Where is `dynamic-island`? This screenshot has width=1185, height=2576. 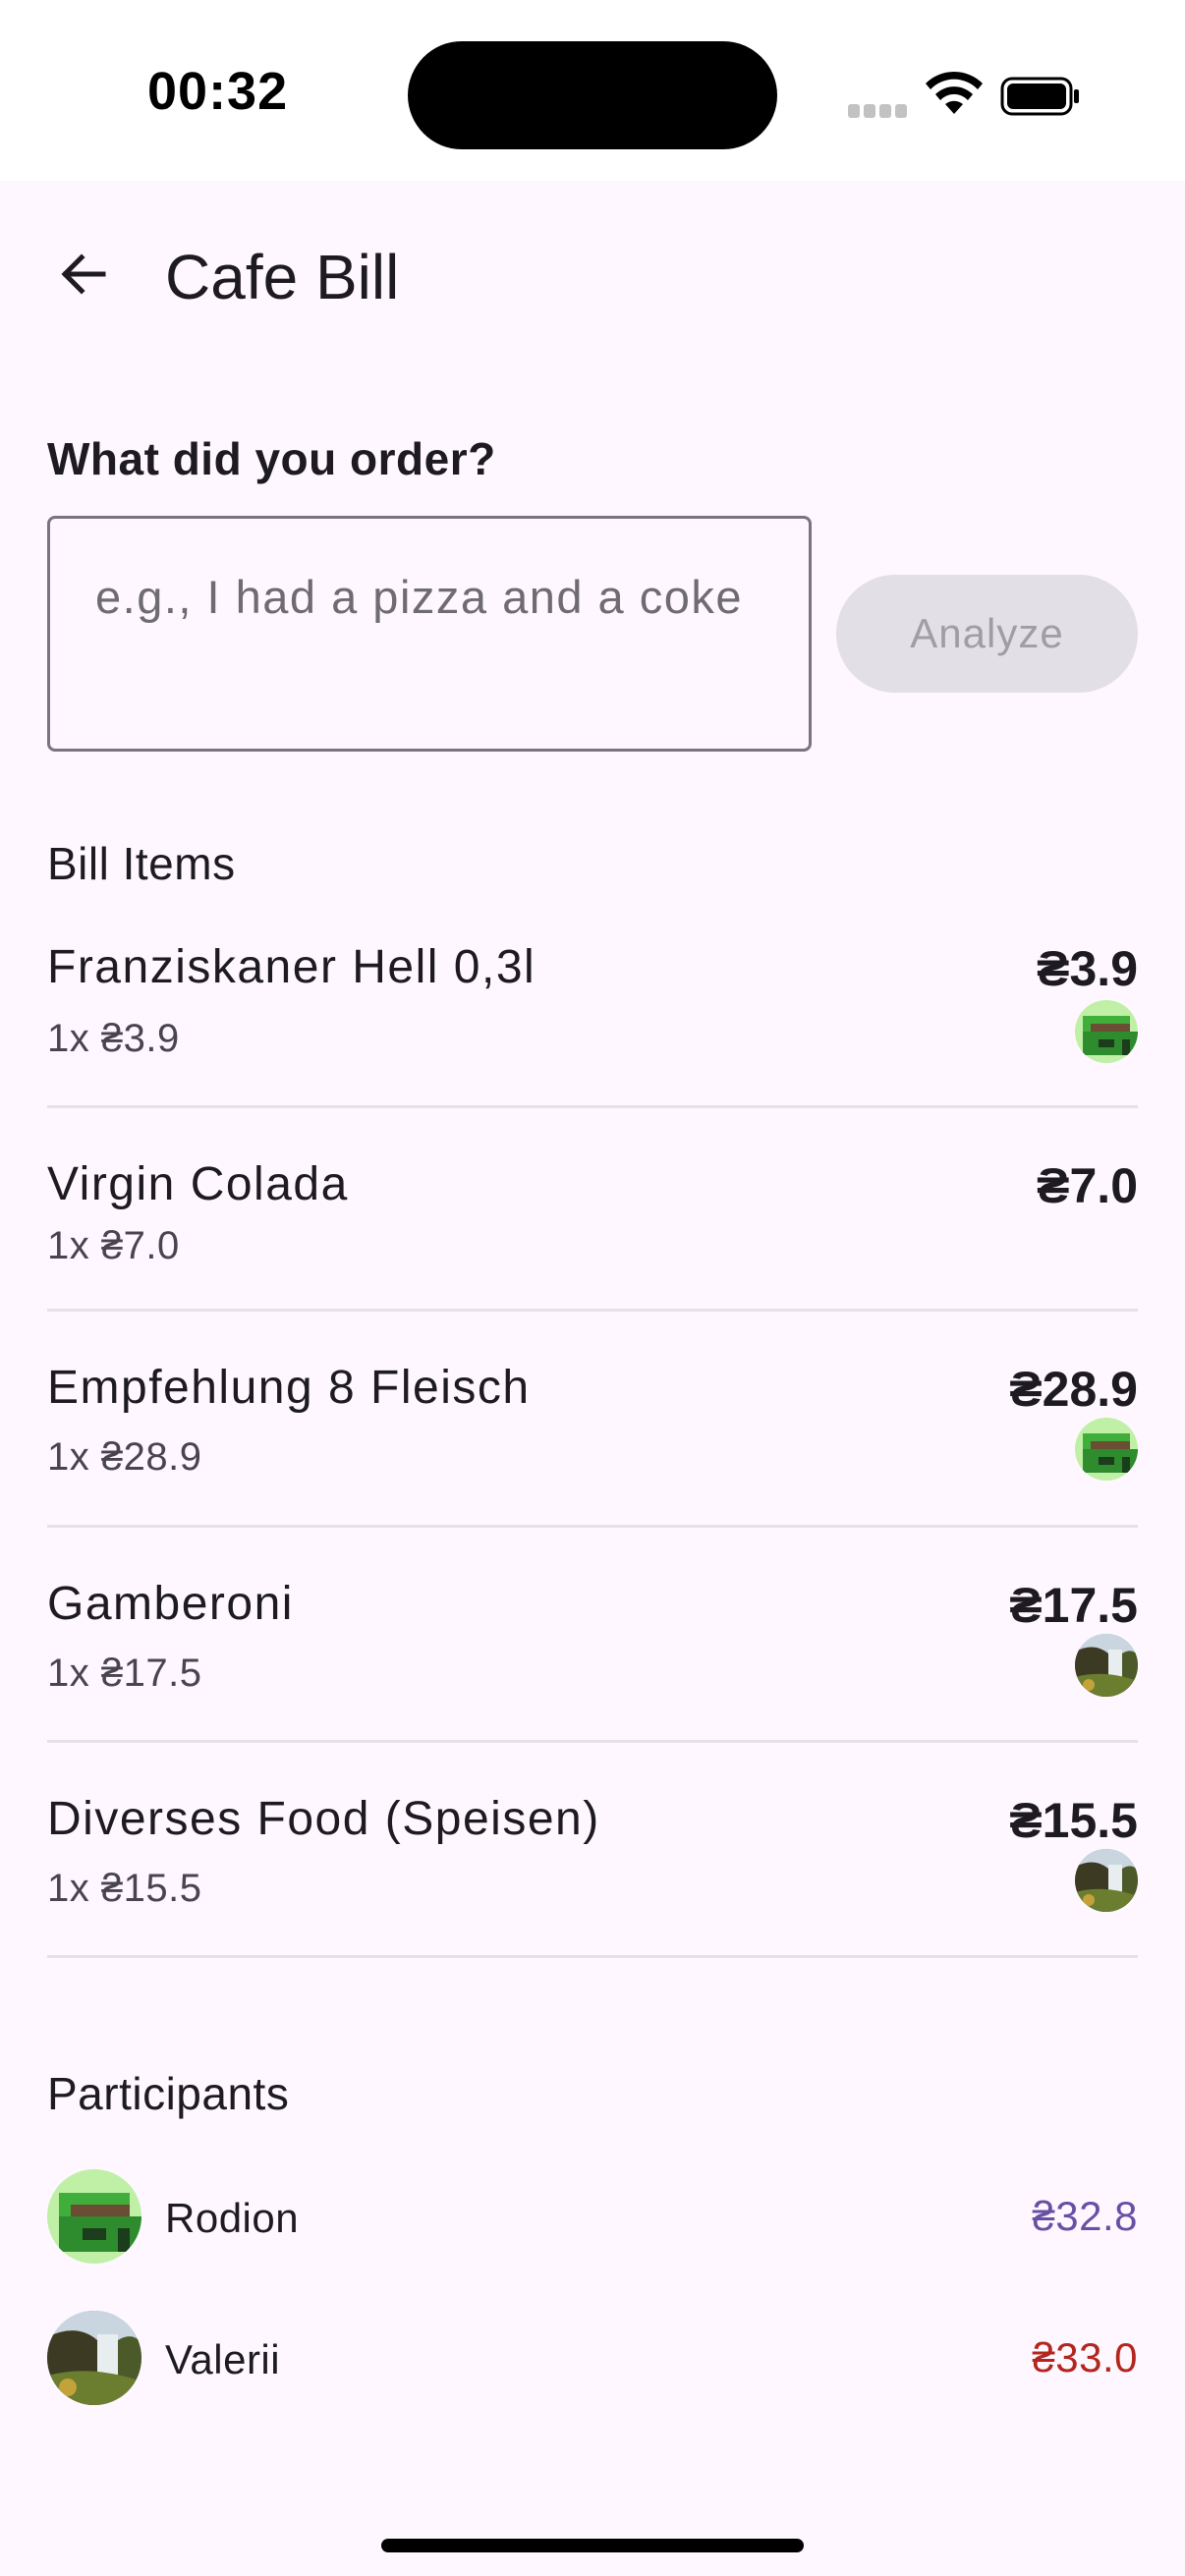
dynamic-island is located at coordinates (592, 95).